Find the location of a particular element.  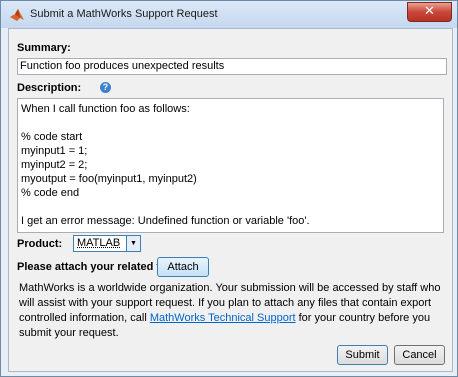

summary-input: Function foo produces unexpected results is located at coordinates (232, 66).